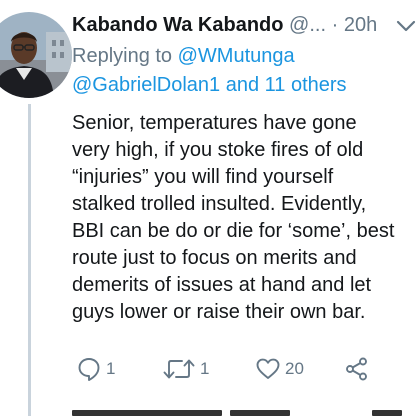  What do you see at coordinates (242, 413) in the screenshot?
I see `next-tweet-peek` at bounding box center [242, 413].